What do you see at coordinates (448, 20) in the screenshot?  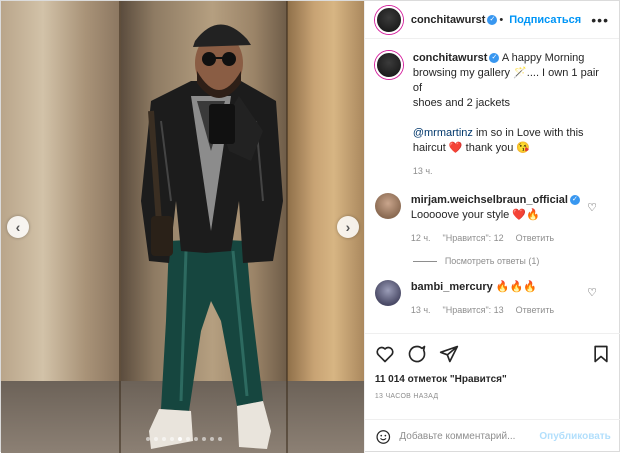 I see `author-username: conchitawurst` at bounding box center [448, 20].